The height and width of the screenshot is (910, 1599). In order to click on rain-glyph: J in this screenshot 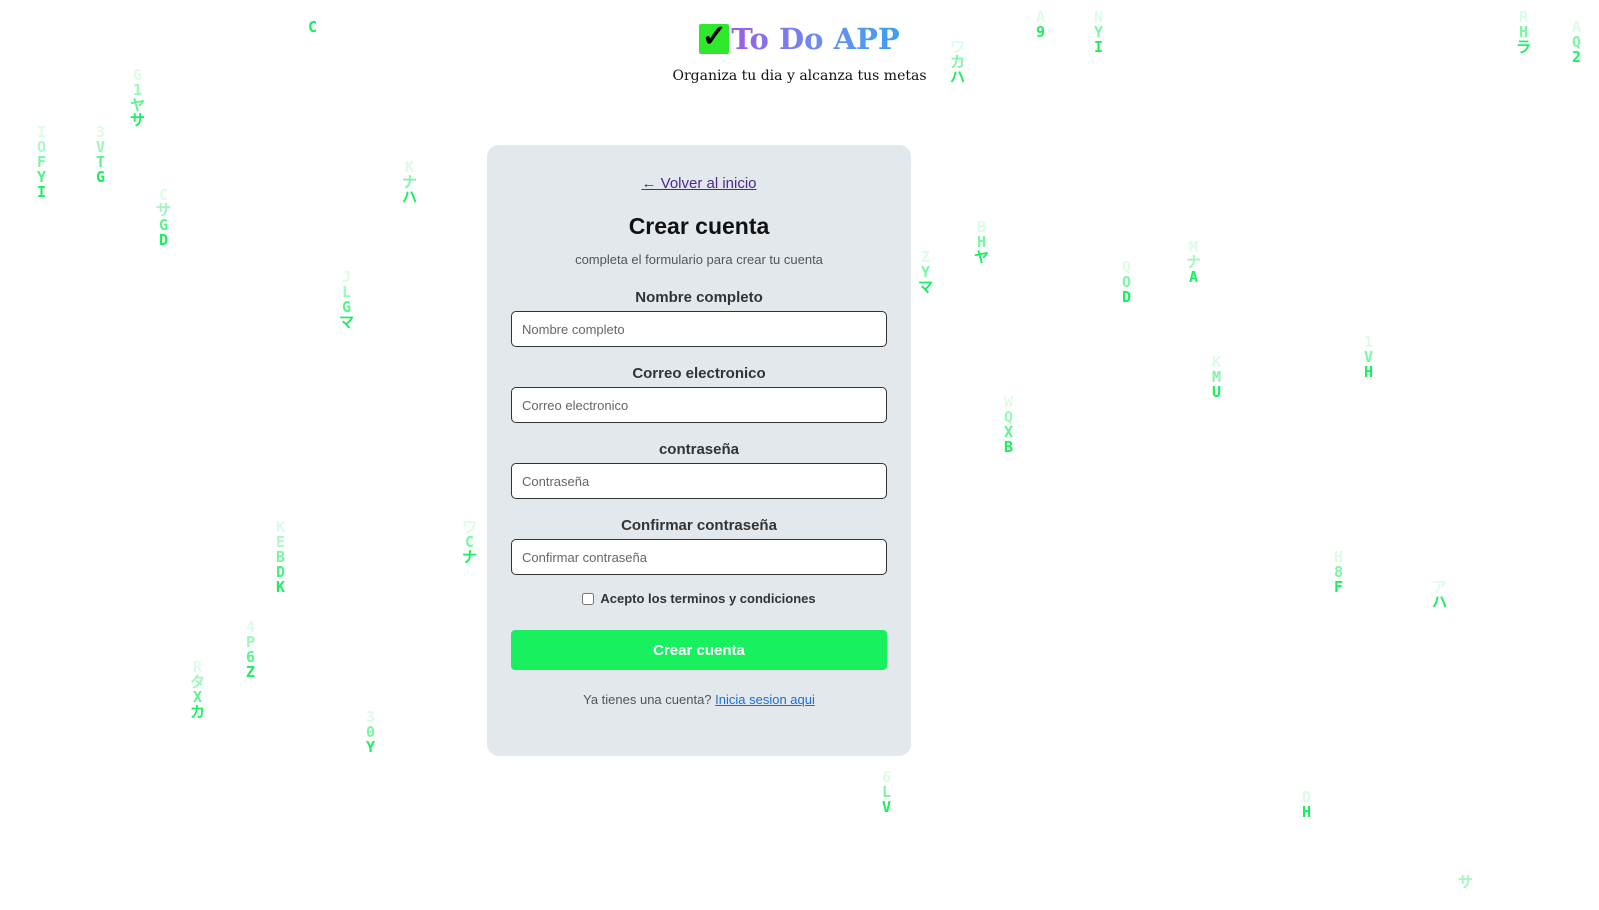, I will do `click(346, 277)`.